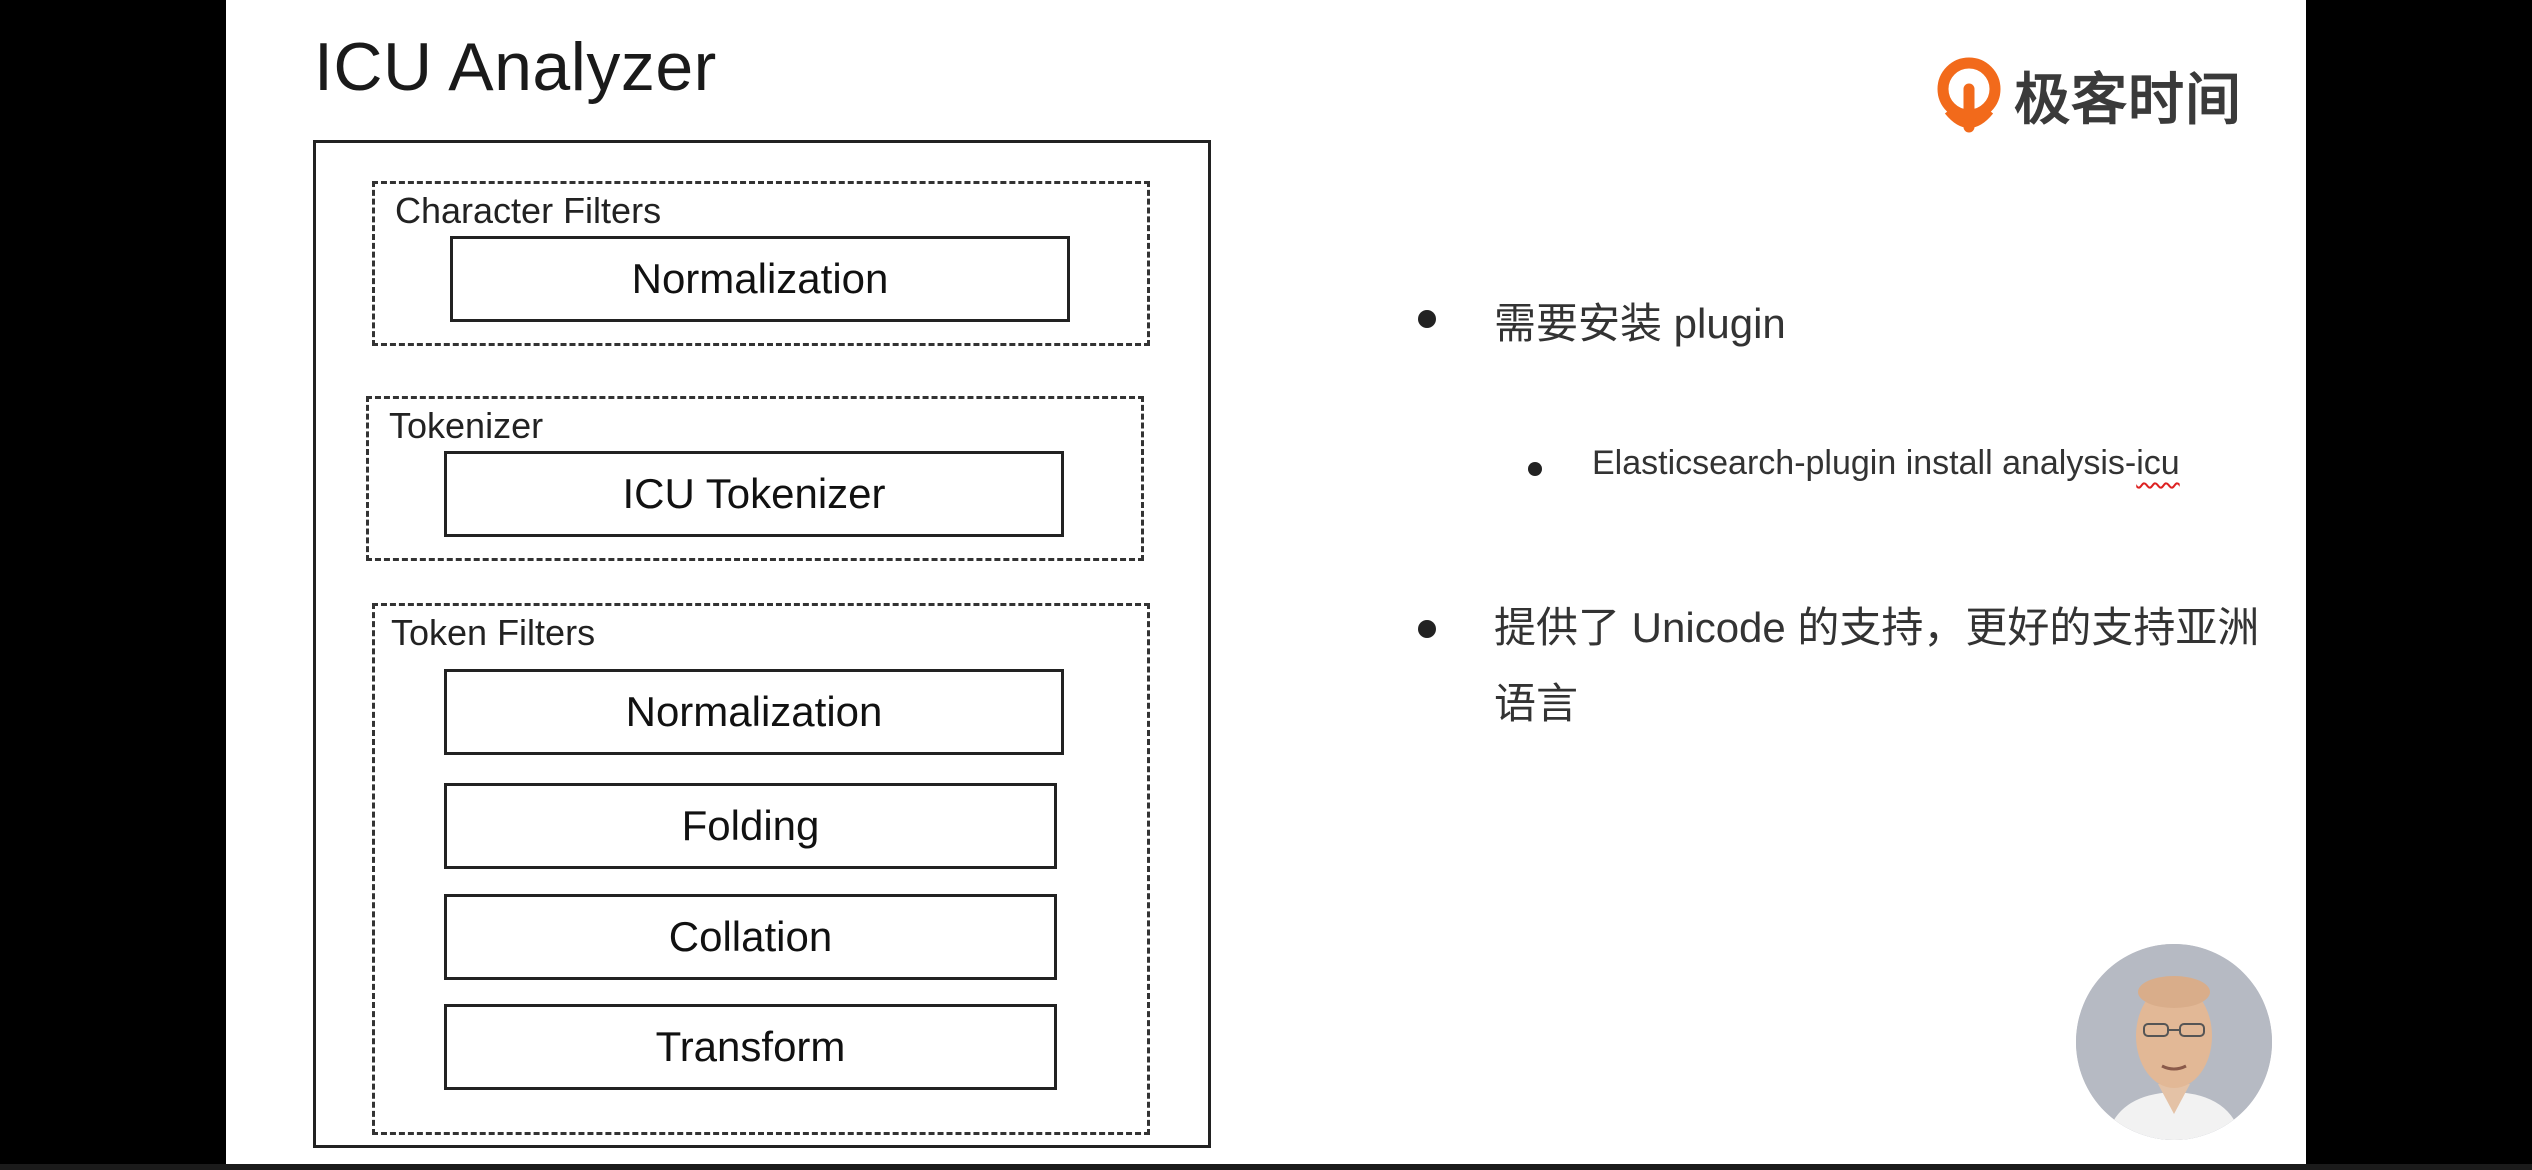 This screenshot has width=2532, height=1170. Describe the element at coordinates (750, 1047) in the screenshot. I see `transform-node: Transform` at that location.